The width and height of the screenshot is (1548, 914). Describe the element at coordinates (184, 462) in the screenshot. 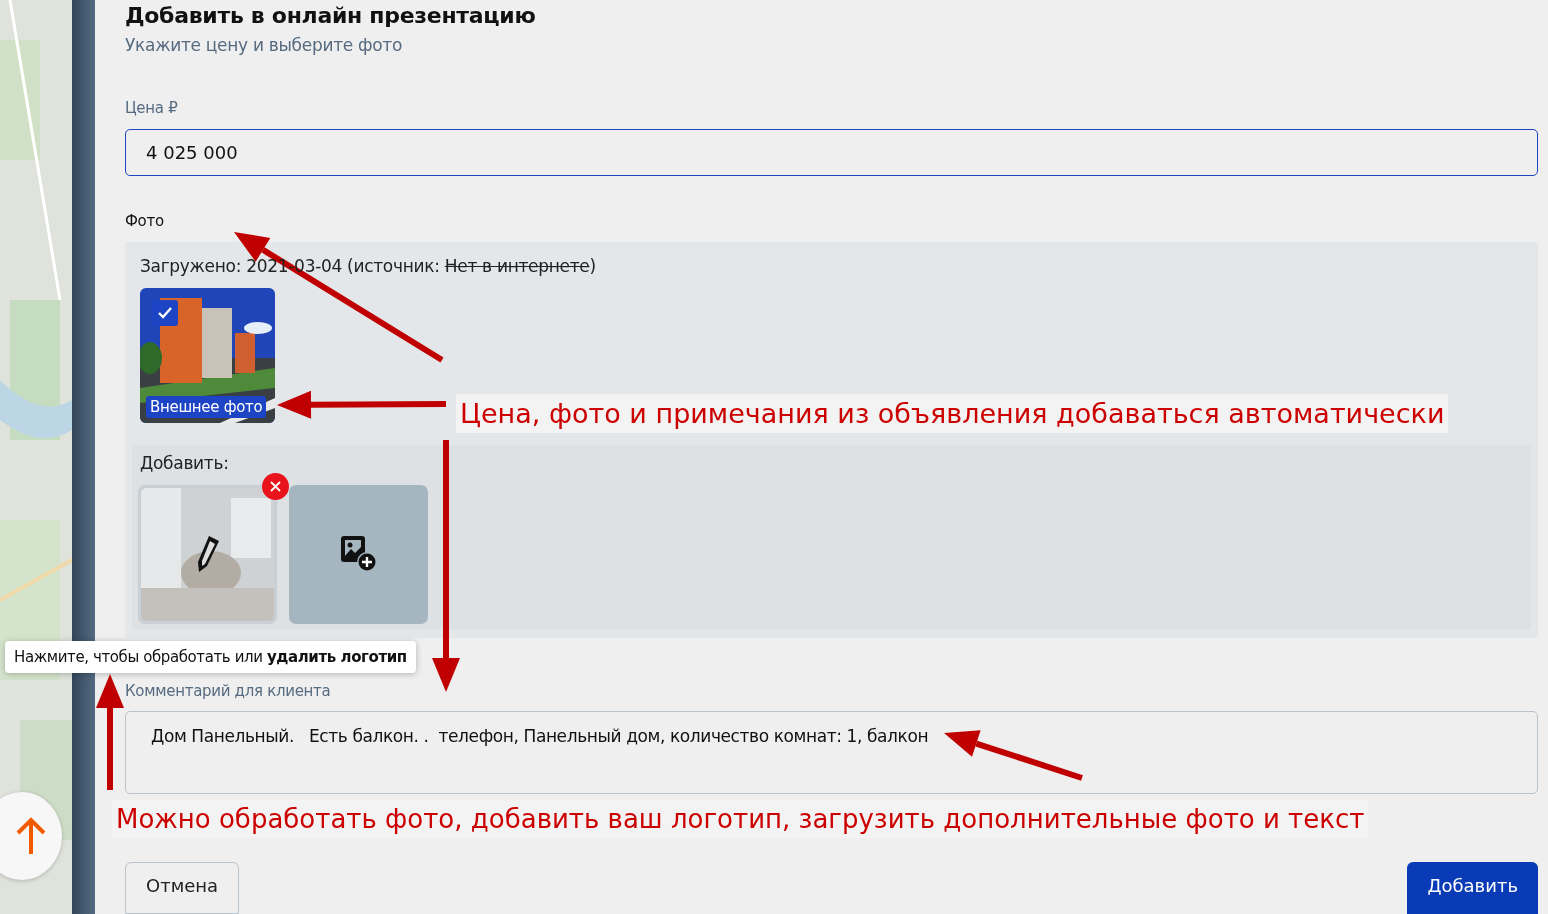

I see `add-label: Добавить:` at that location.